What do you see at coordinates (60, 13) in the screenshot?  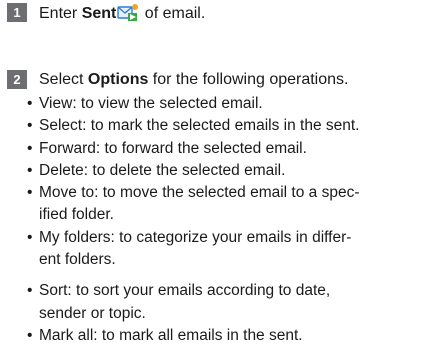 I see `step-text-pre: Enter` at bounding box center [60, 13].